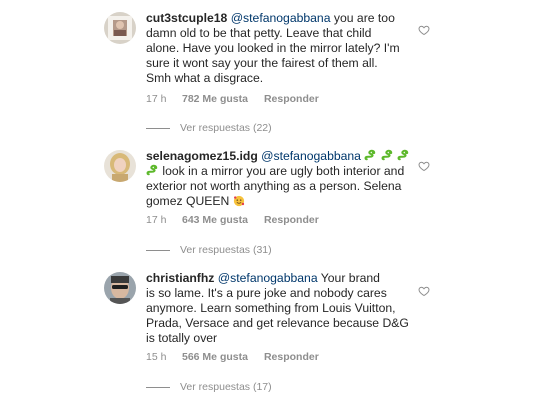 The image size is (533, 400). I want to click on blonde-portrait-photo-icon, so click(120, 166).